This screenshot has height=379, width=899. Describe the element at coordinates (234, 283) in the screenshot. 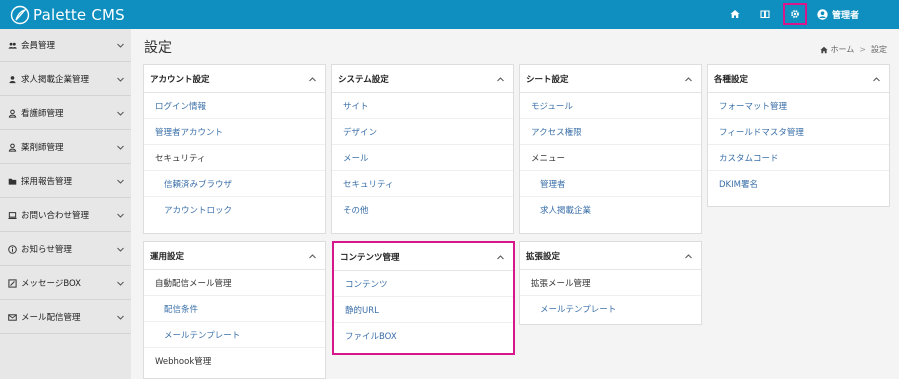

I see `group-auto-mail: 自動配信メール管理` at that location.